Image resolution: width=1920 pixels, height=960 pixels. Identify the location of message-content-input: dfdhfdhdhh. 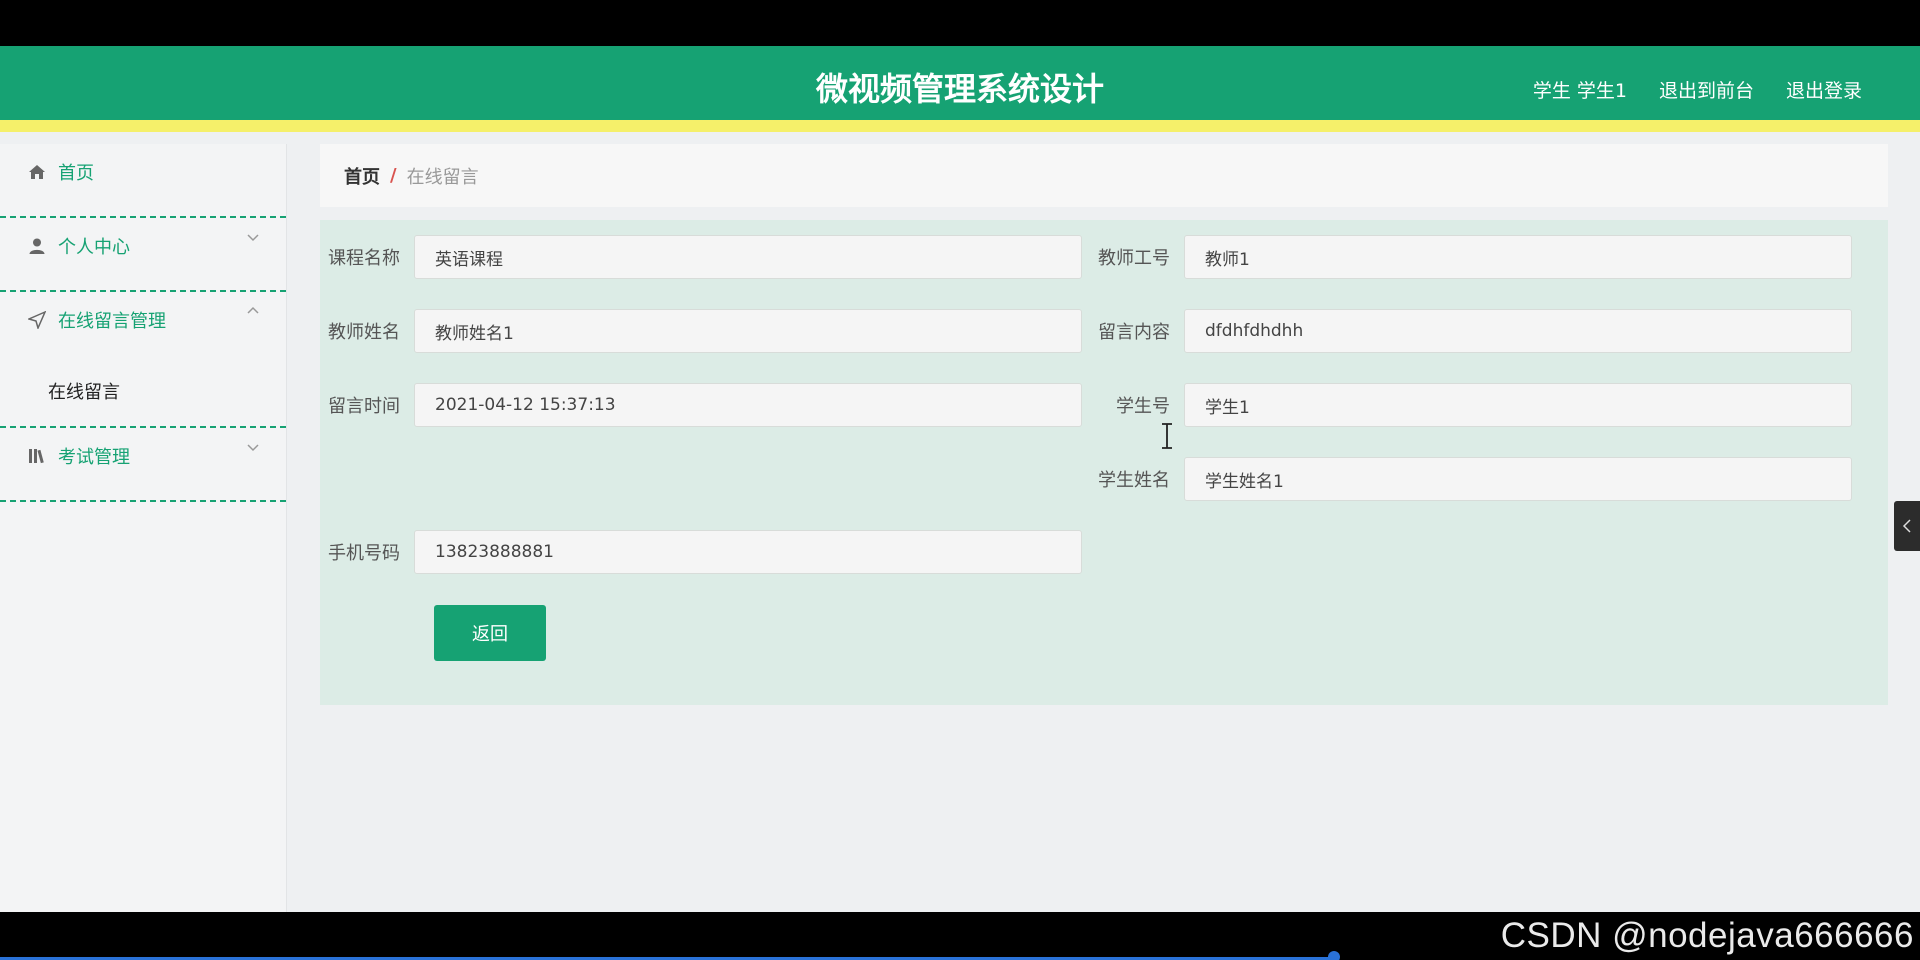
(1518, 331).